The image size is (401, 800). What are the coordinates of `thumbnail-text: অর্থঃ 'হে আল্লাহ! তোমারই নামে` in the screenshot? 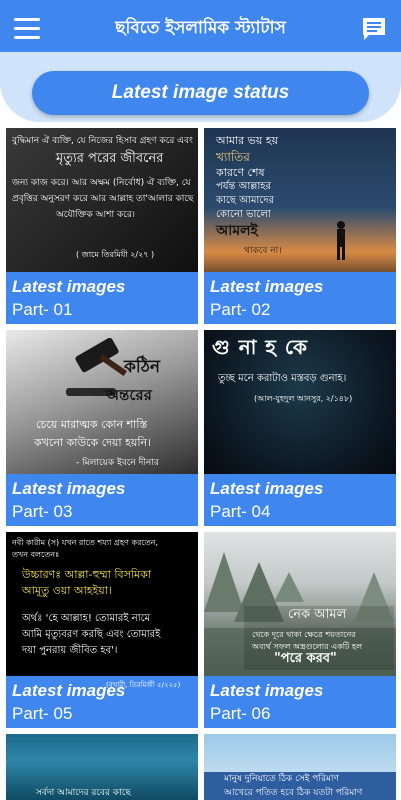 It's located at (86, 618).